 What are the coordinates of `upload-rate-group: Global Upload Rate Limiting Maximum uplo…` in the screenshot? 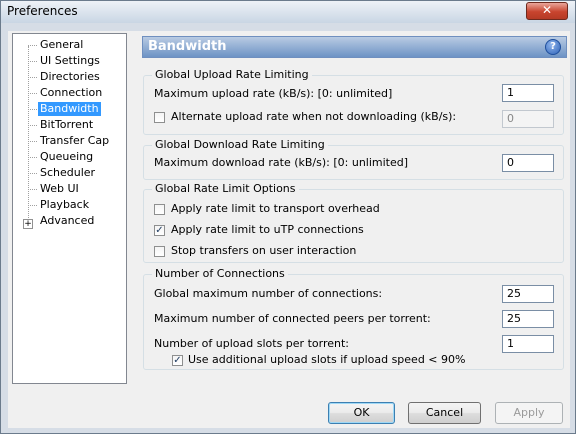 It's located at (353, 101).